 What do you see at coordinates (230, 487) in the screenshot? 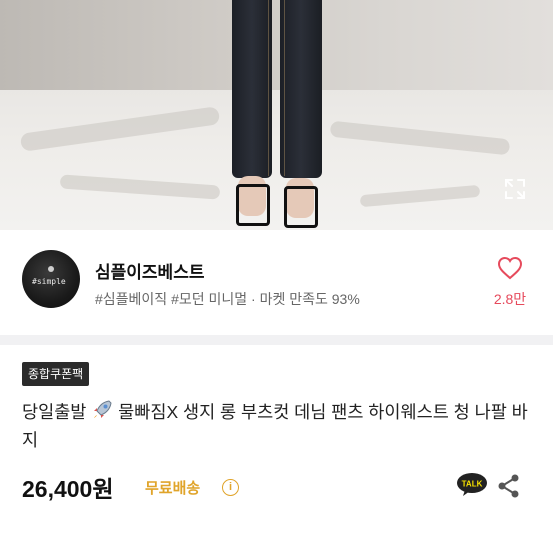
I see `info-icon: i` at bounding box center [230, 487].